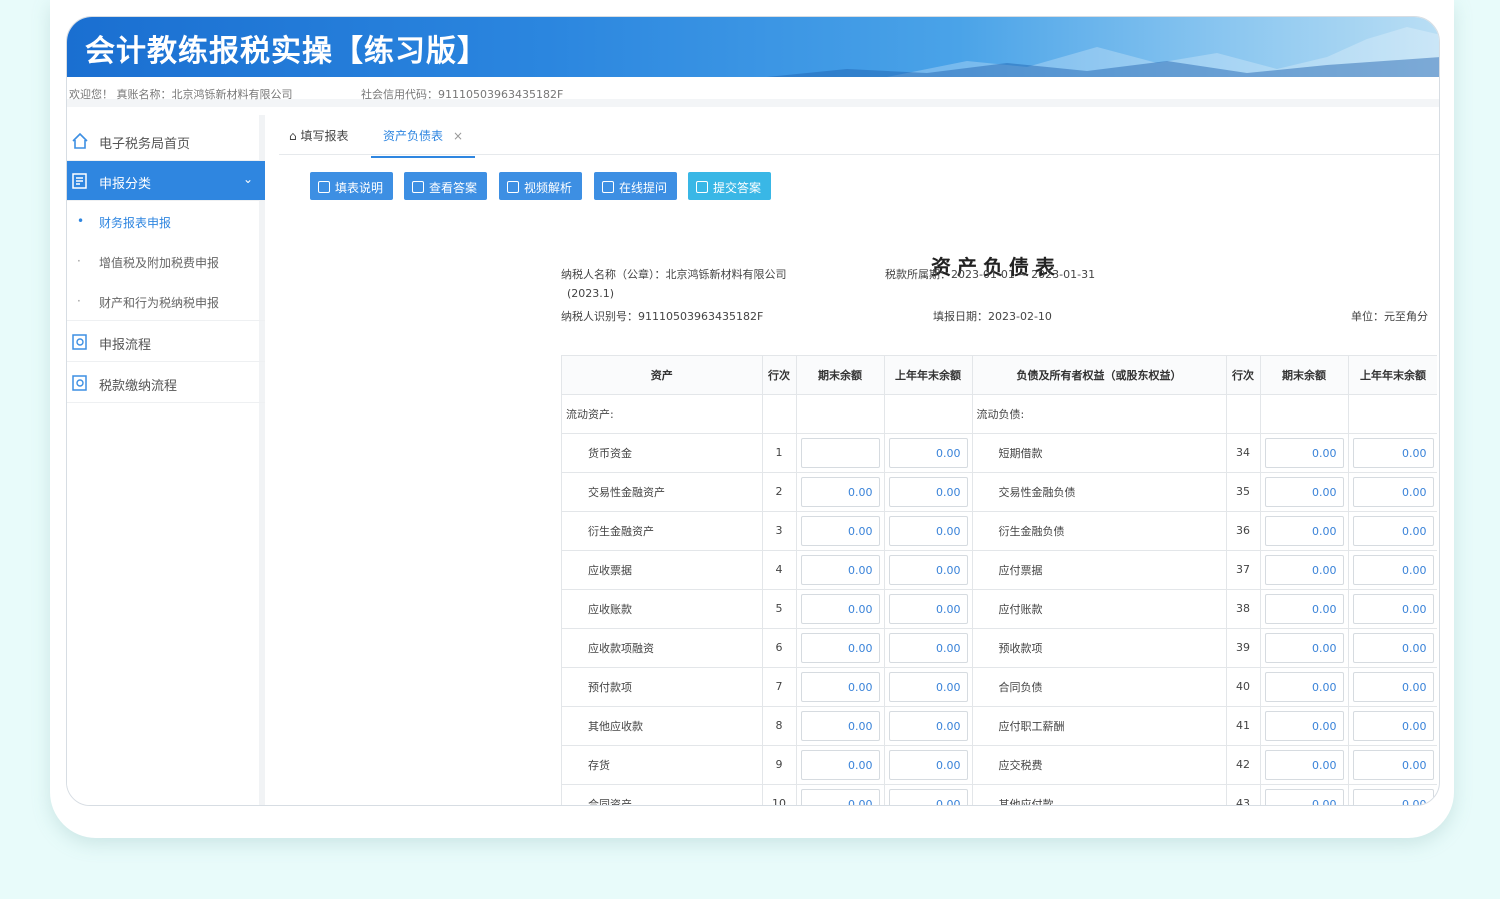 This screenshot has height=899, width=1500. I want to click on view-answer-button: 查看答案, so click(446, 186).